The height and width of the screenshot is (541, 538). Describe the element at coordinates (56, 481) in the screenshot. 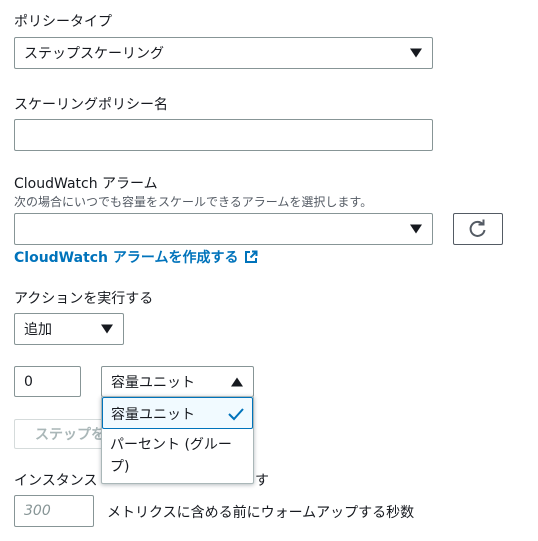

I see `instance-label: インスタンス` at that location.